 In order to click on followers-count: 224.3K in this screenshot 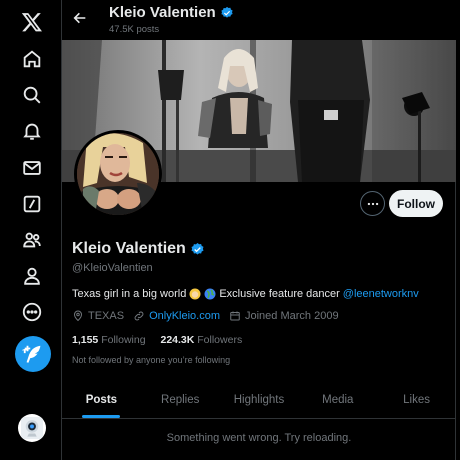, I will do `click(177, 340)`.